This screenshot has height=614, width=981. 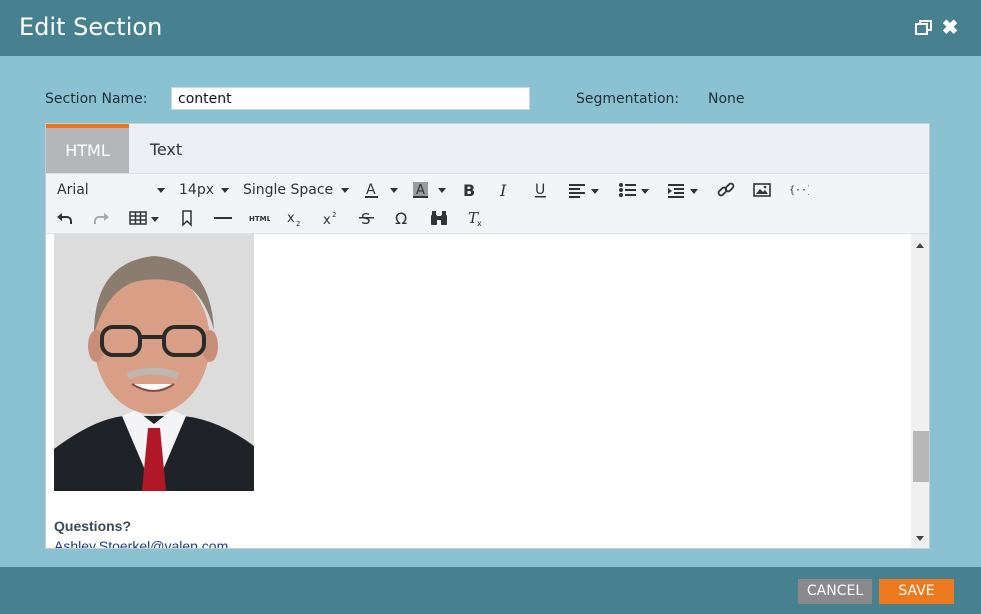 I want to click on dialog-titlebar: Edit Section ✖, so click(x=490, y=28).